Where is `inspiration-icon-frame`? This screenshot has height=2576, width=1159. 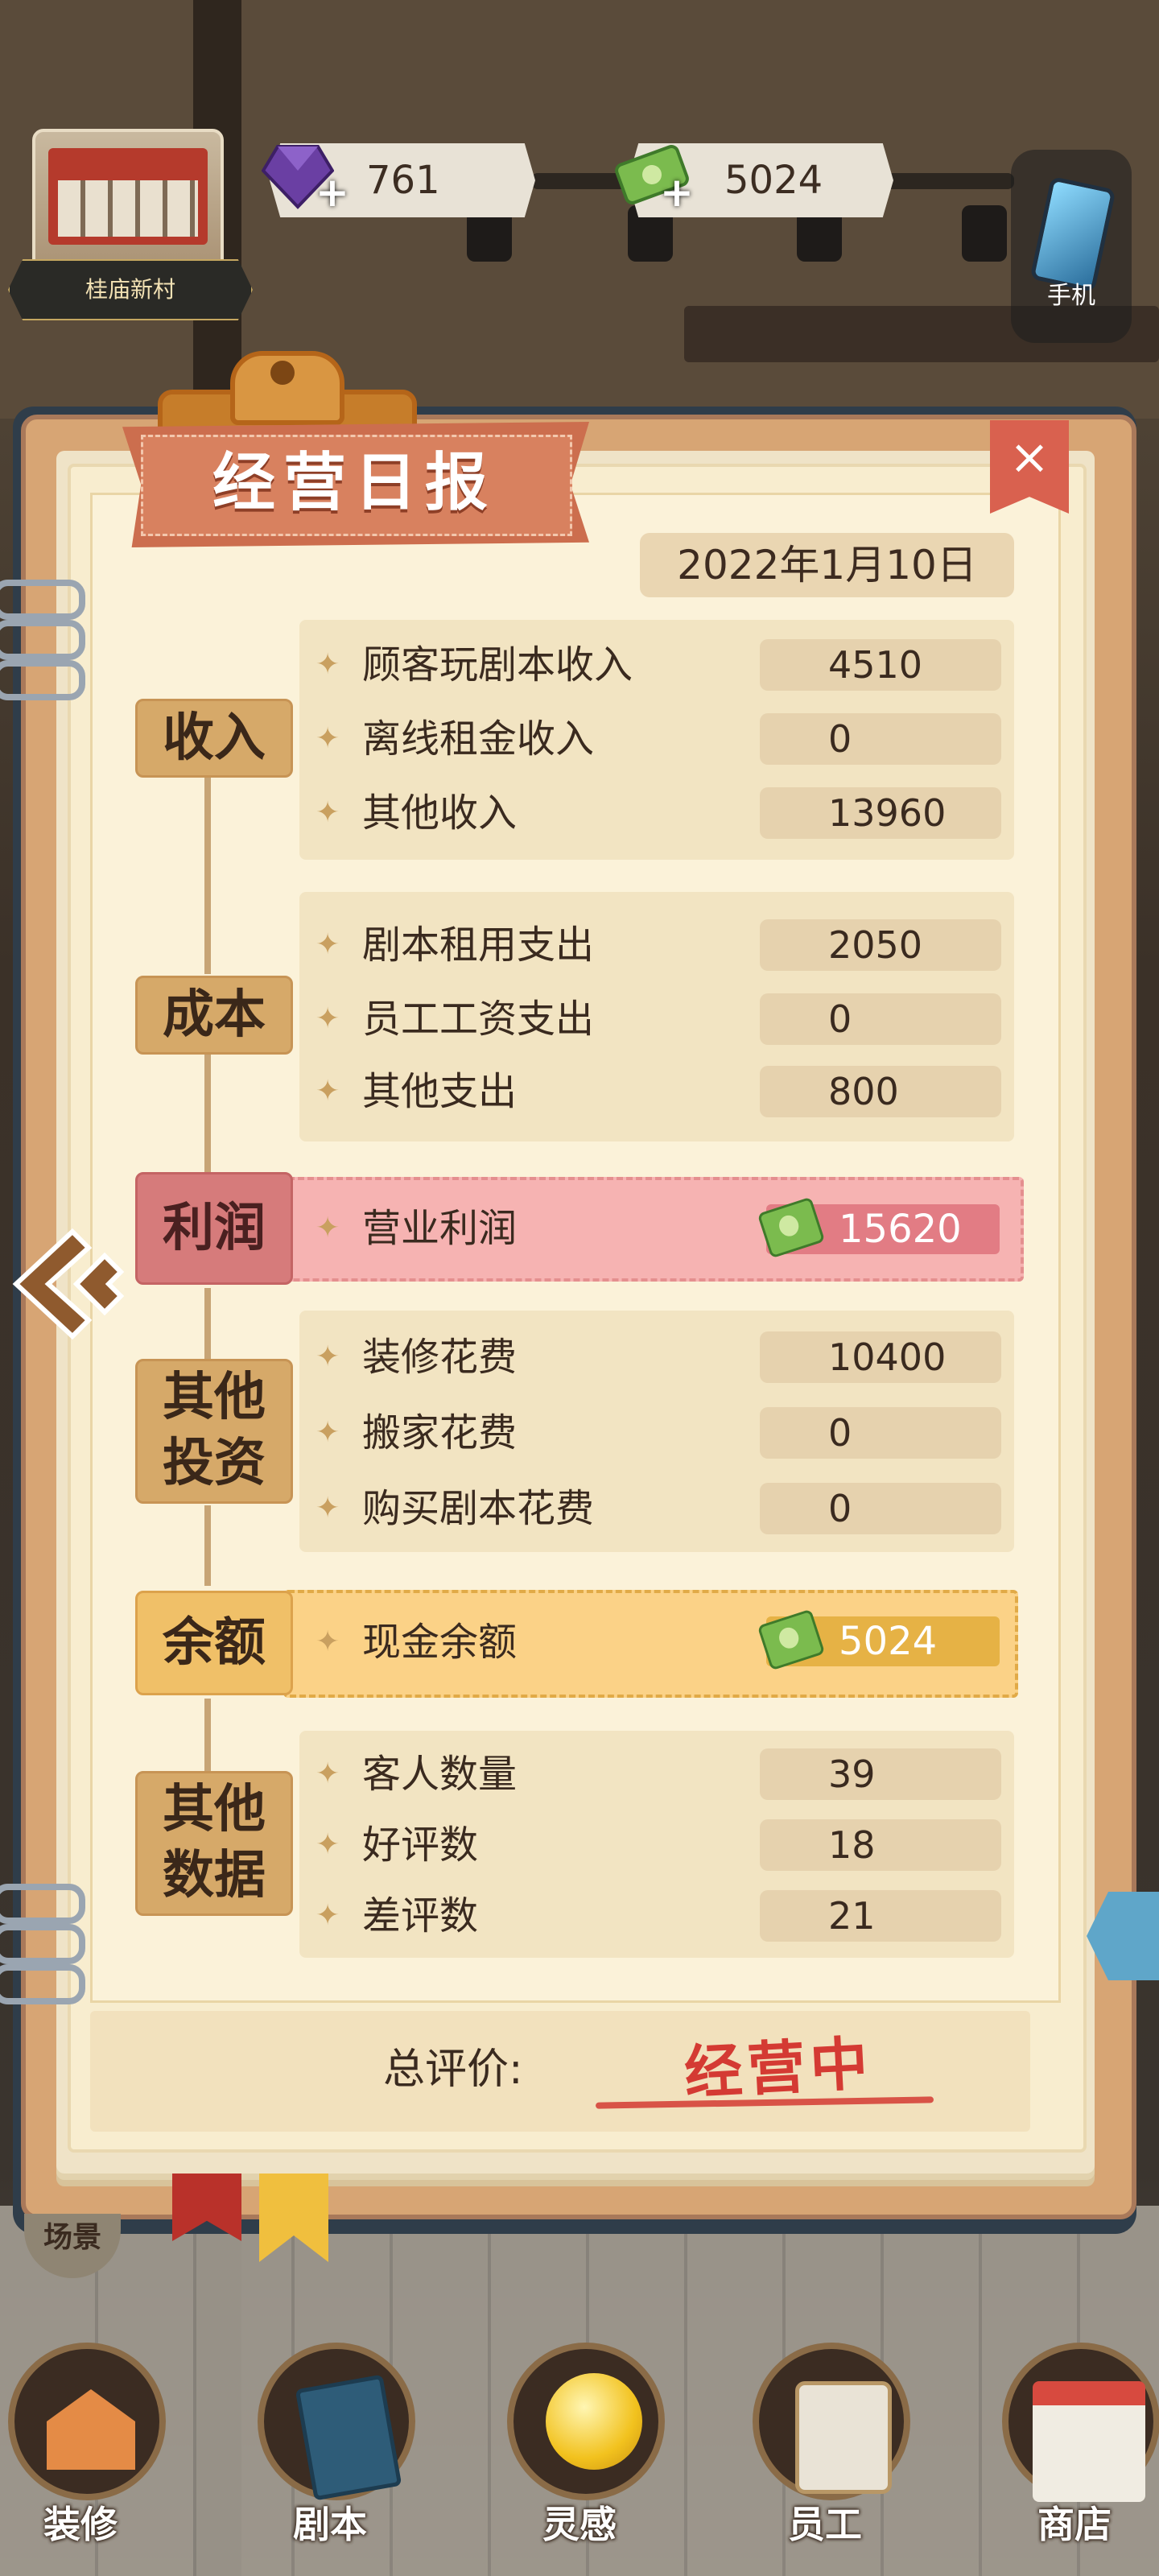 inspiration-icon-frame is located at coordinates (586, 2421).